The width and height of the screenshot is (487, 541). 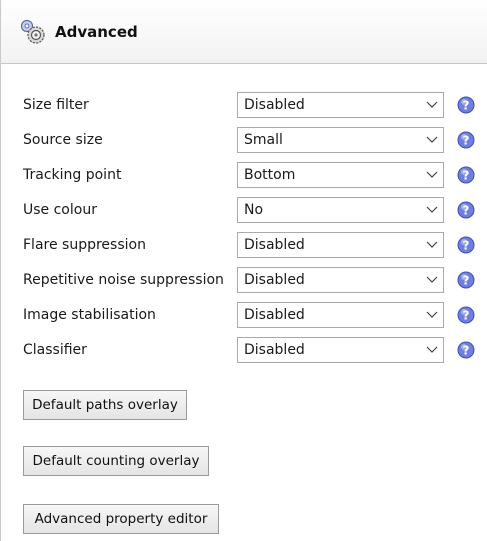 I want to click on setting-label: Flare suppression, so click(x=84, y=245).